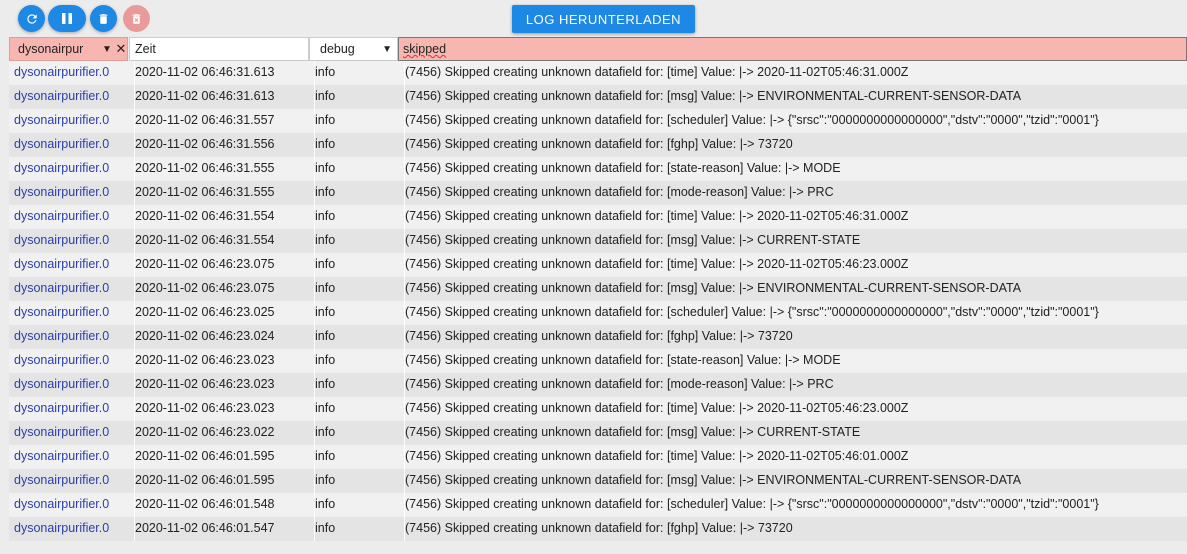  Describe the element at coordinates (51, 49) in the screenshot. I see `adapter-filter-value: dysonairpur` at that location.